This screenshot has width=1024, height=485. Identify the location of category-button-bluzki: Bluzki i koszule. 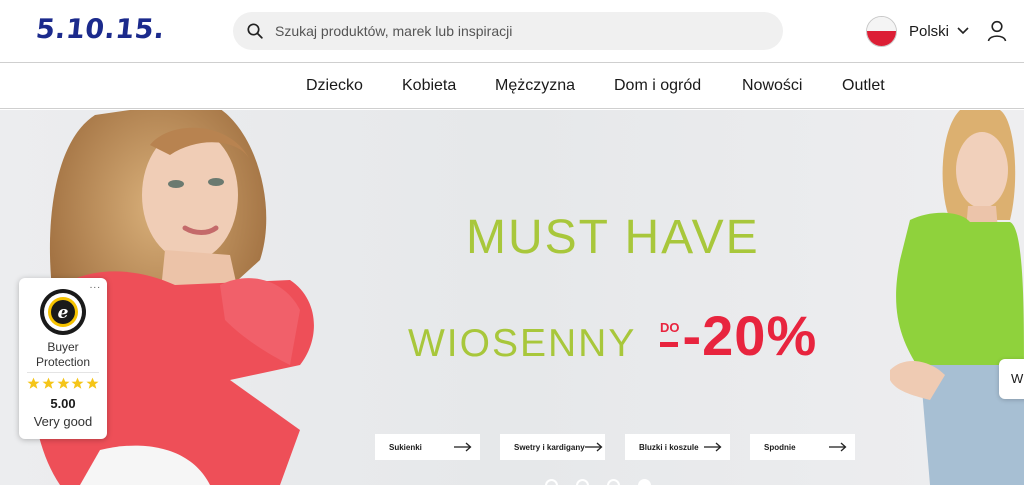
(677, 447).